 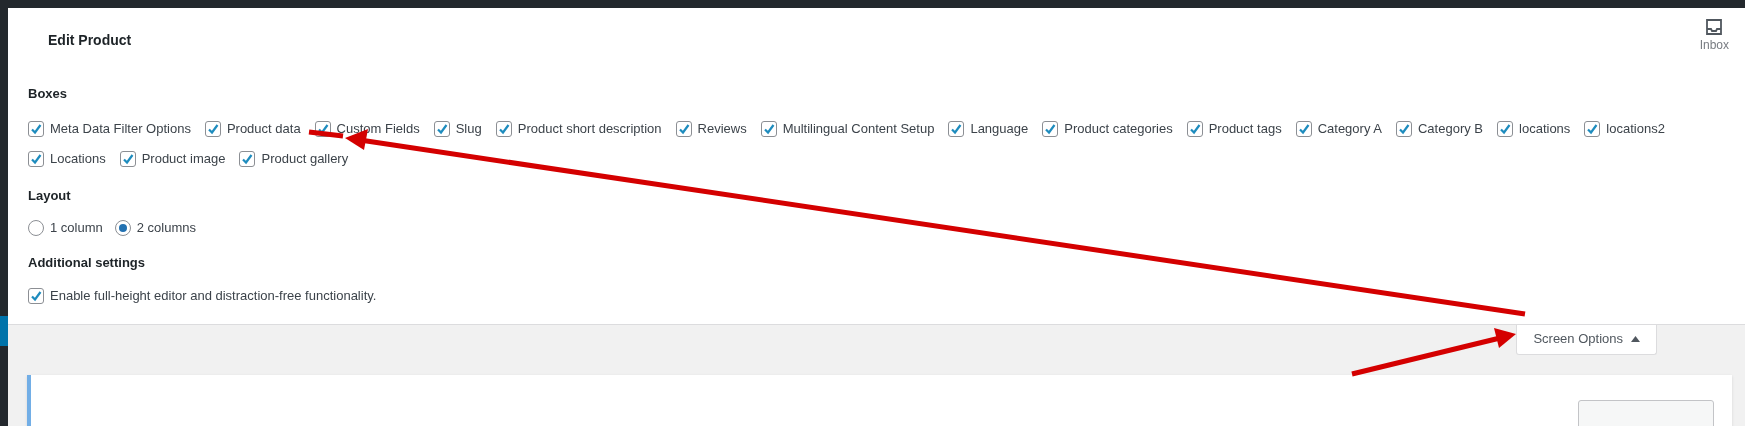 I want to click on checkbox-label: Product categories, so click(x=1118, y=128).